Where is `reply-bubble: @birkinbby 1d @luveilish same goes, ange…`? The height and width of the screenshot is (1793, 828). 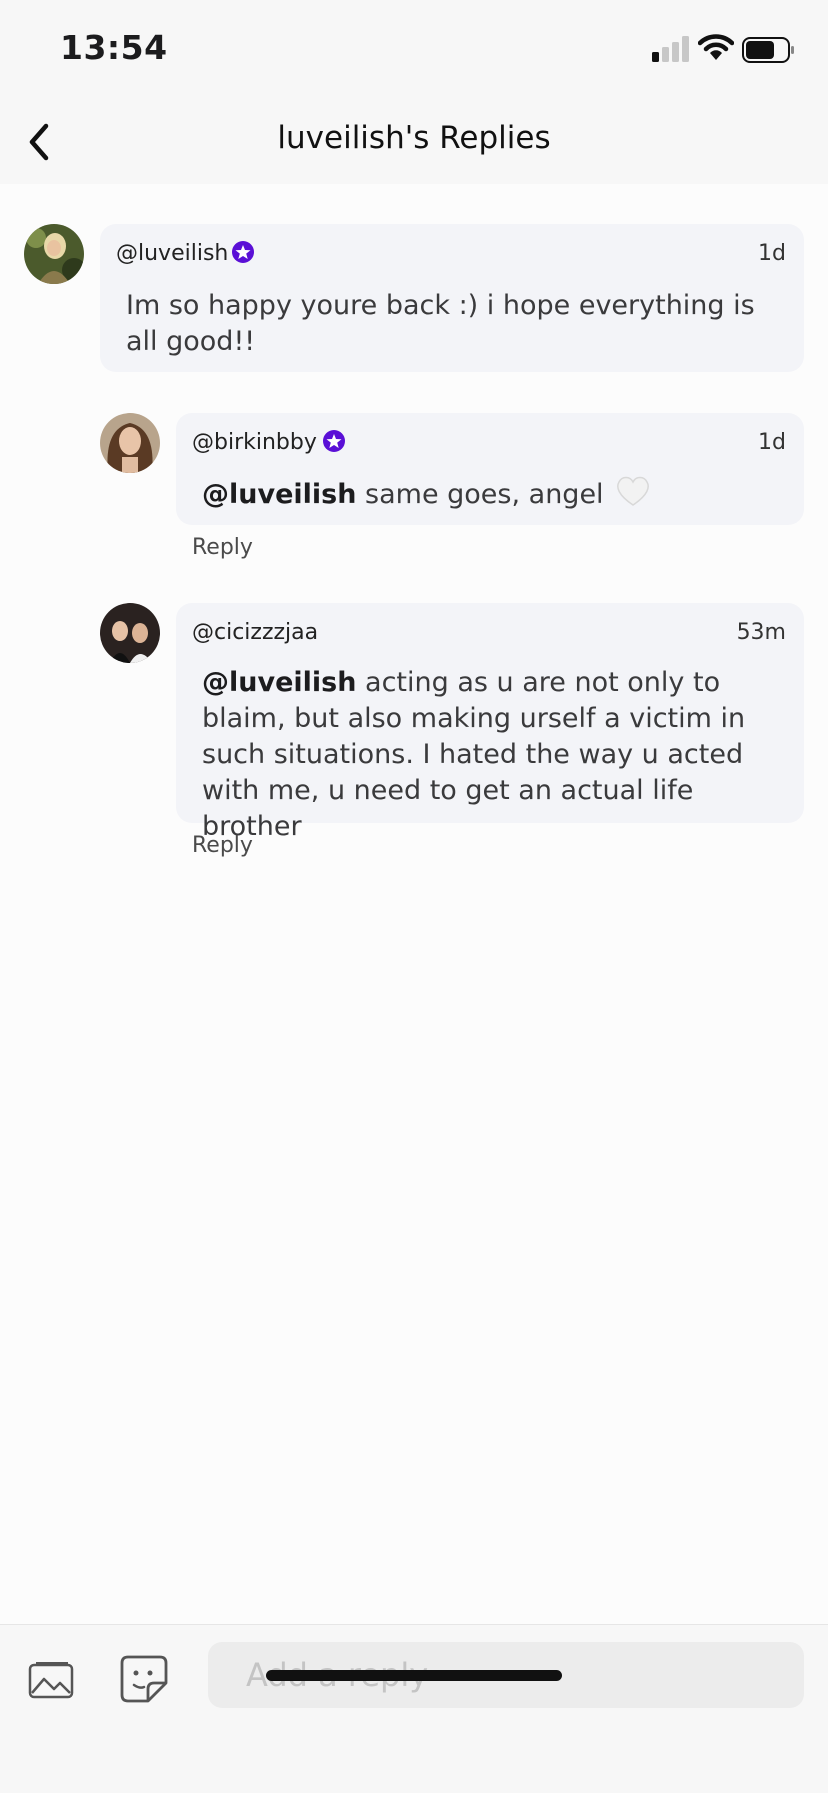
reply-bubble: @birkinbby 1d @luveilish same goes, ange… is located at coordinates (490, 469).